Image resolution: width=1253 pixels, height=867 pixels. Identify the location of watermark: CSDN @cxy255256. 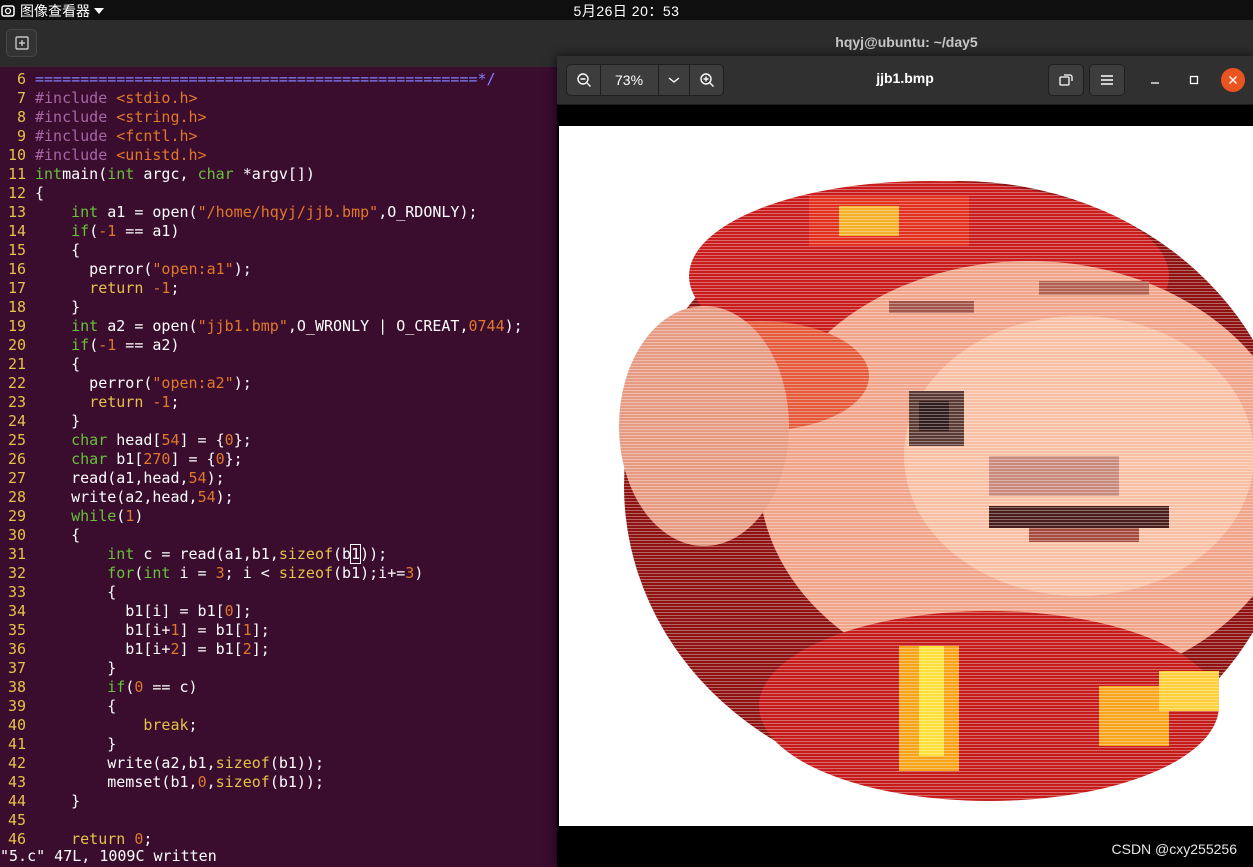
(1174, 849).